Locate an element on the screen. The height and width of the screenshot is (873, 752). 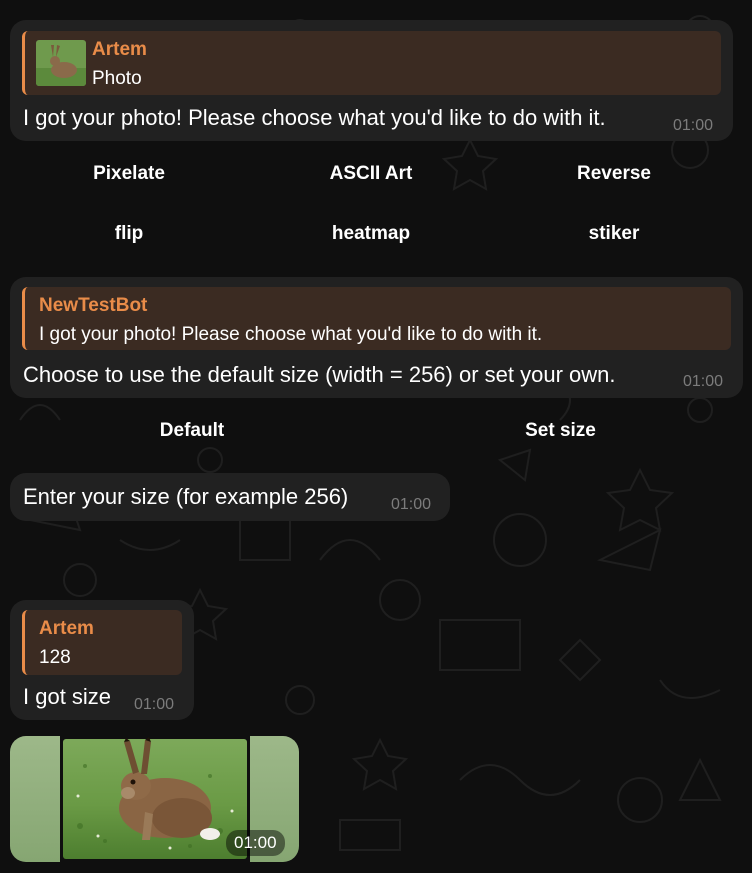
flip-button: flip is located at coordinates (129, 234).